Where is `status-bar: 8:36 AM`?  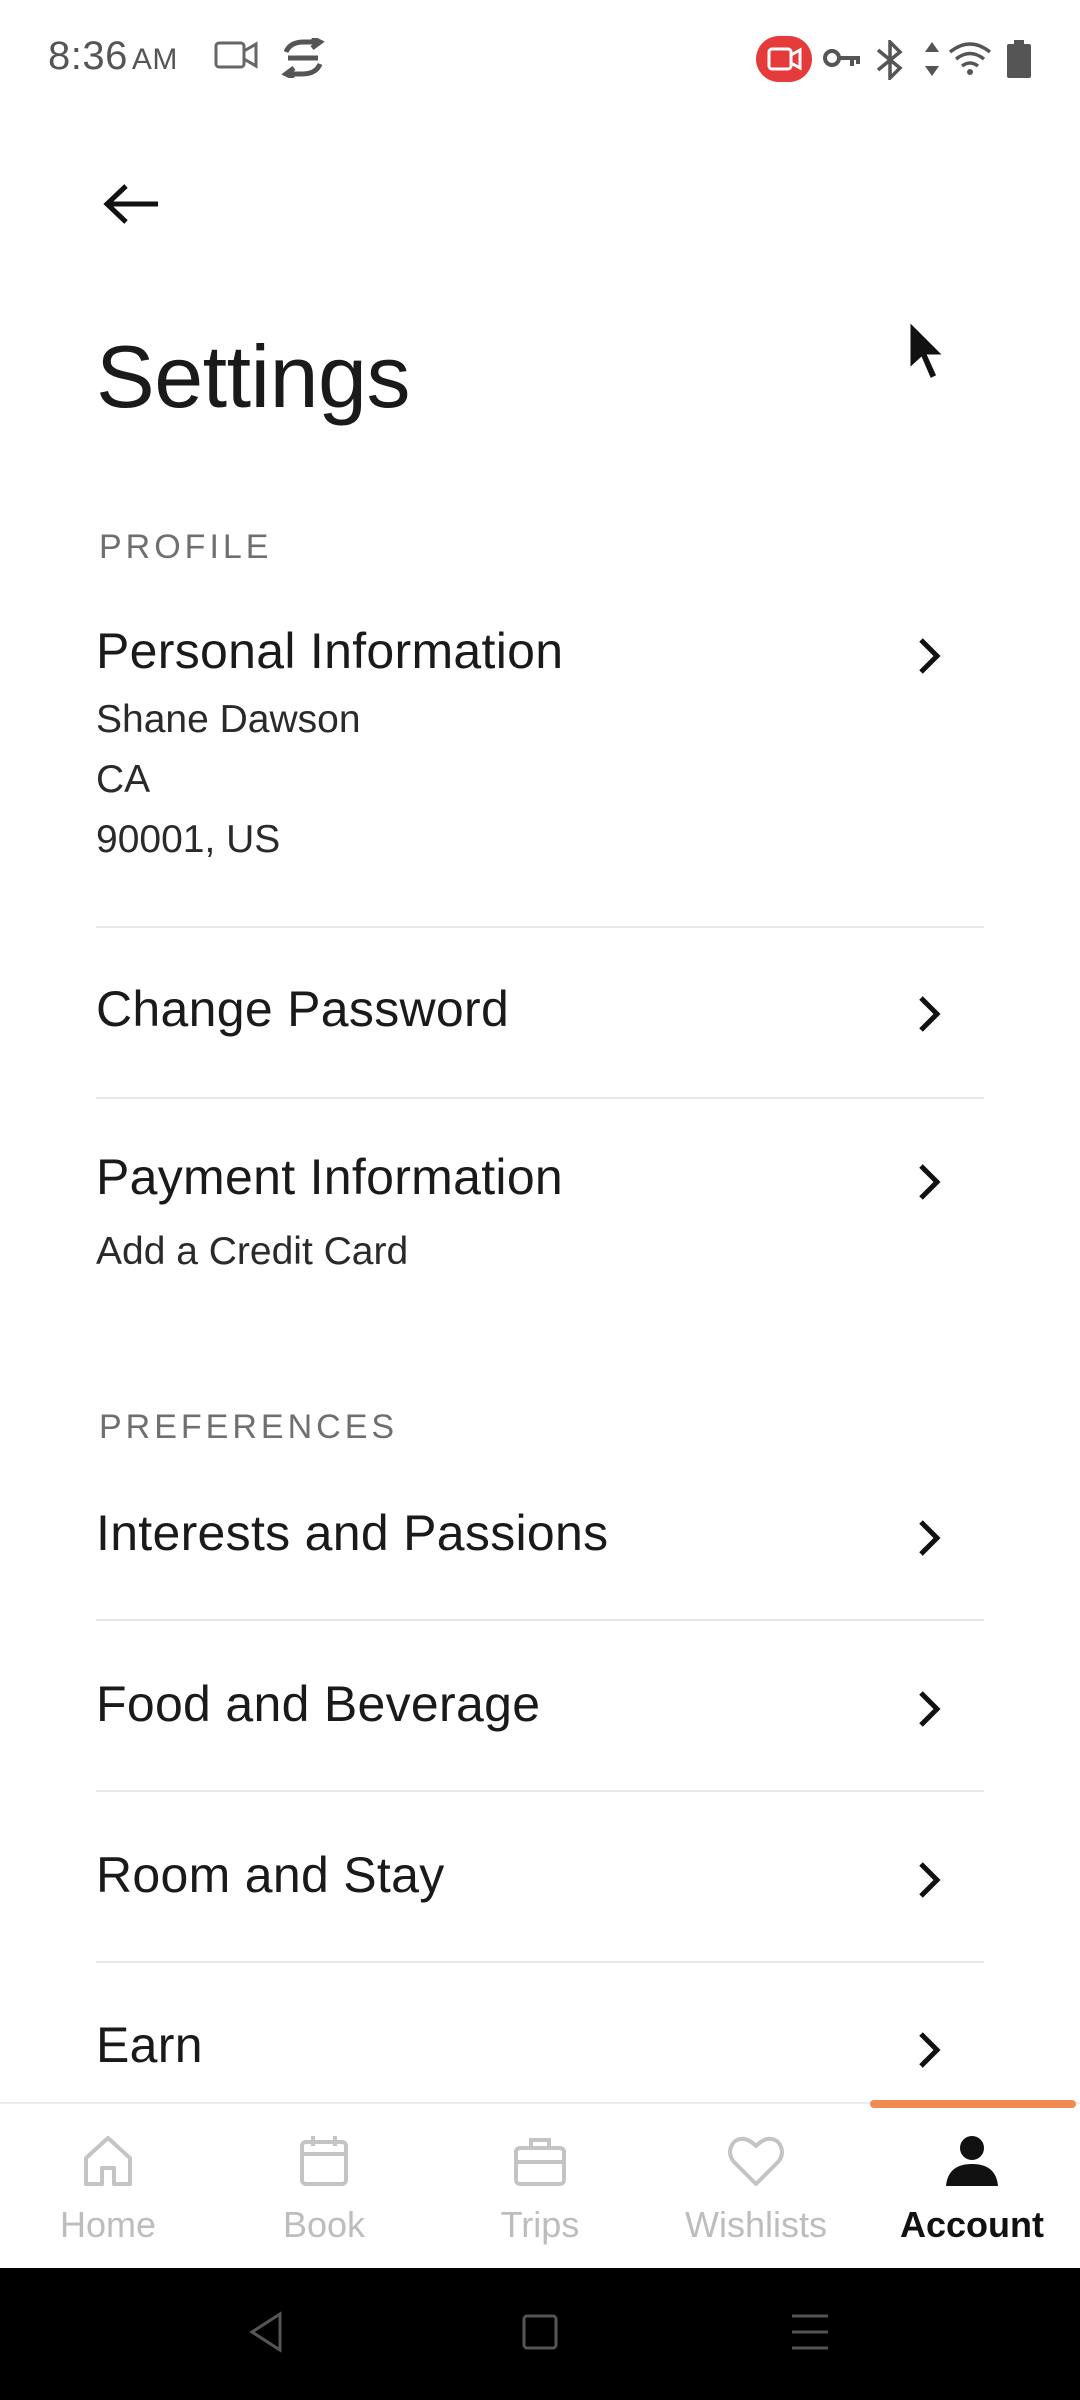
status-bar: 8:36 AM is located at coordinates (540, 60).